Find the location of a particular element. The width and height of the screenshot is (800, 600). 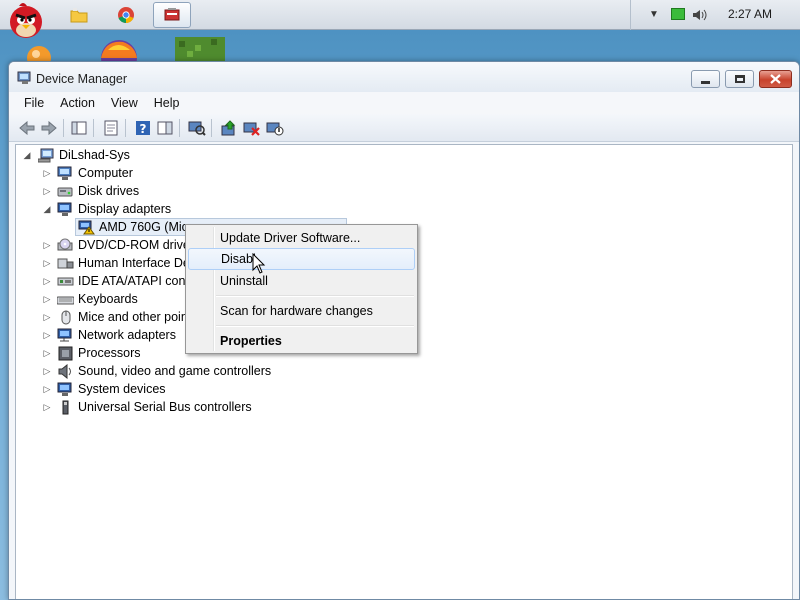

tree-item-usb-controllers: Universal Serial Bus controllers is located at coordinates (154, 407).